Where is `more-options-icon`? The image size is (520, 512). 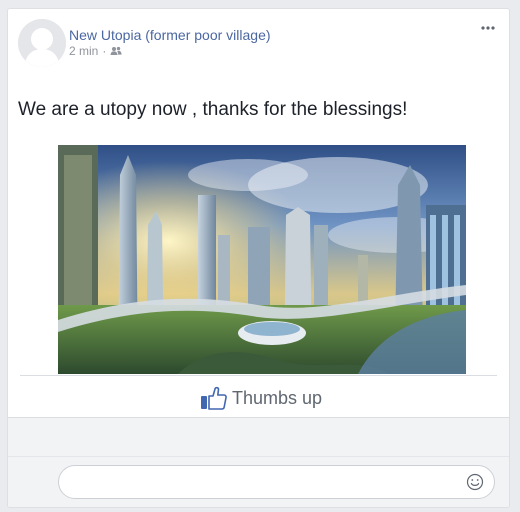
more-options-icon is located at coordinates (488, 28).